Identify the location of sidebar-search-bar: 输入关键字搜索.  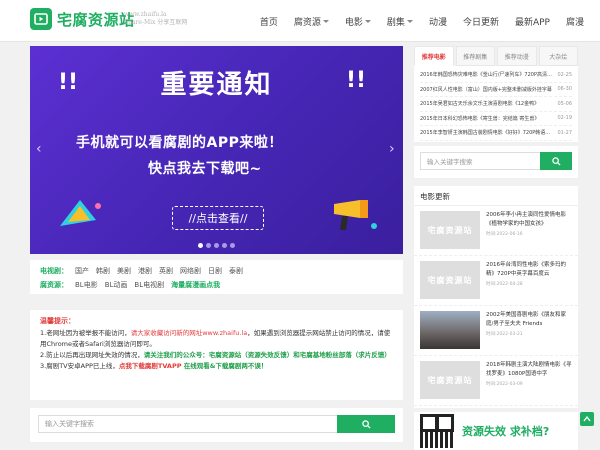
(496, 162).